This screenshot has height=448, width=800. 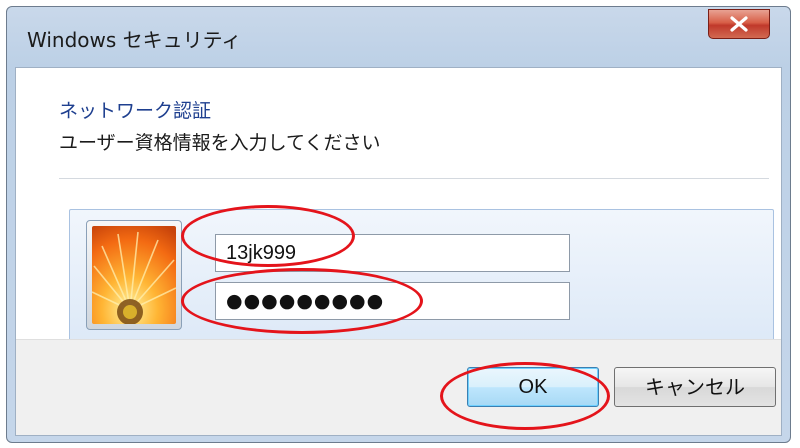 I want to click on dialog-instruction: ユーザー資格情報を入力してください, so click(x=220, y=143).